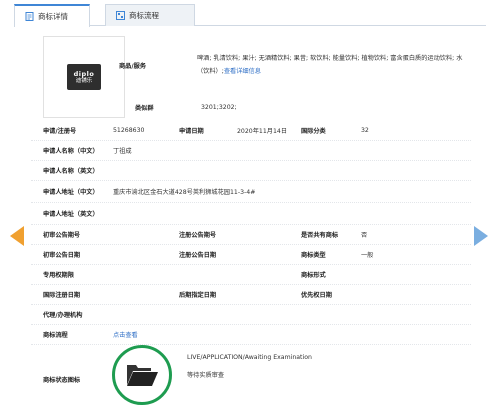 The image size is (500, 415). What do you see at coordinates (122, 151) in the screenshot?
I see `applicant-cn-value: 丁祖成` at bounding box center [122, 151].